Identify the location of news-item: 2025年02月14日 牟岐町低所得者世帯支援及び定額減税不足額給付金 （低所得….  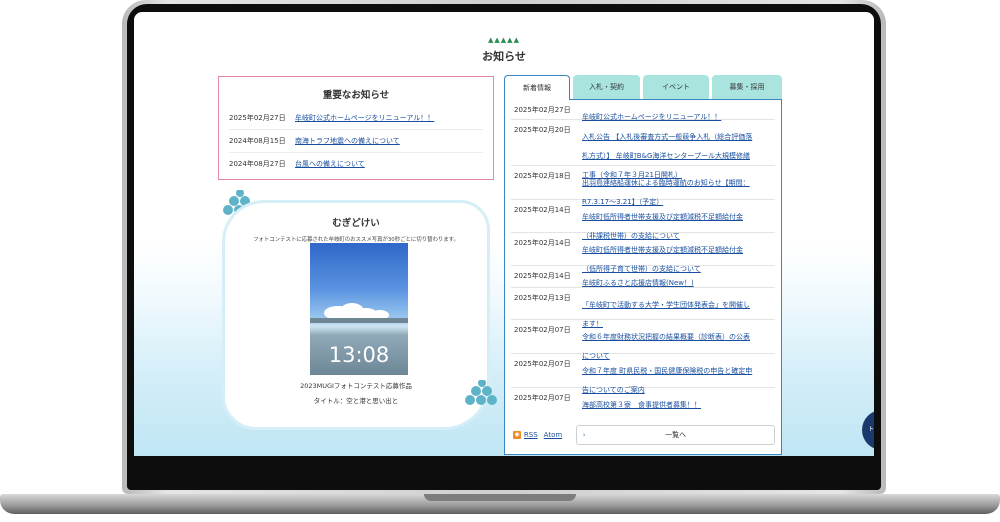
(643, 253).